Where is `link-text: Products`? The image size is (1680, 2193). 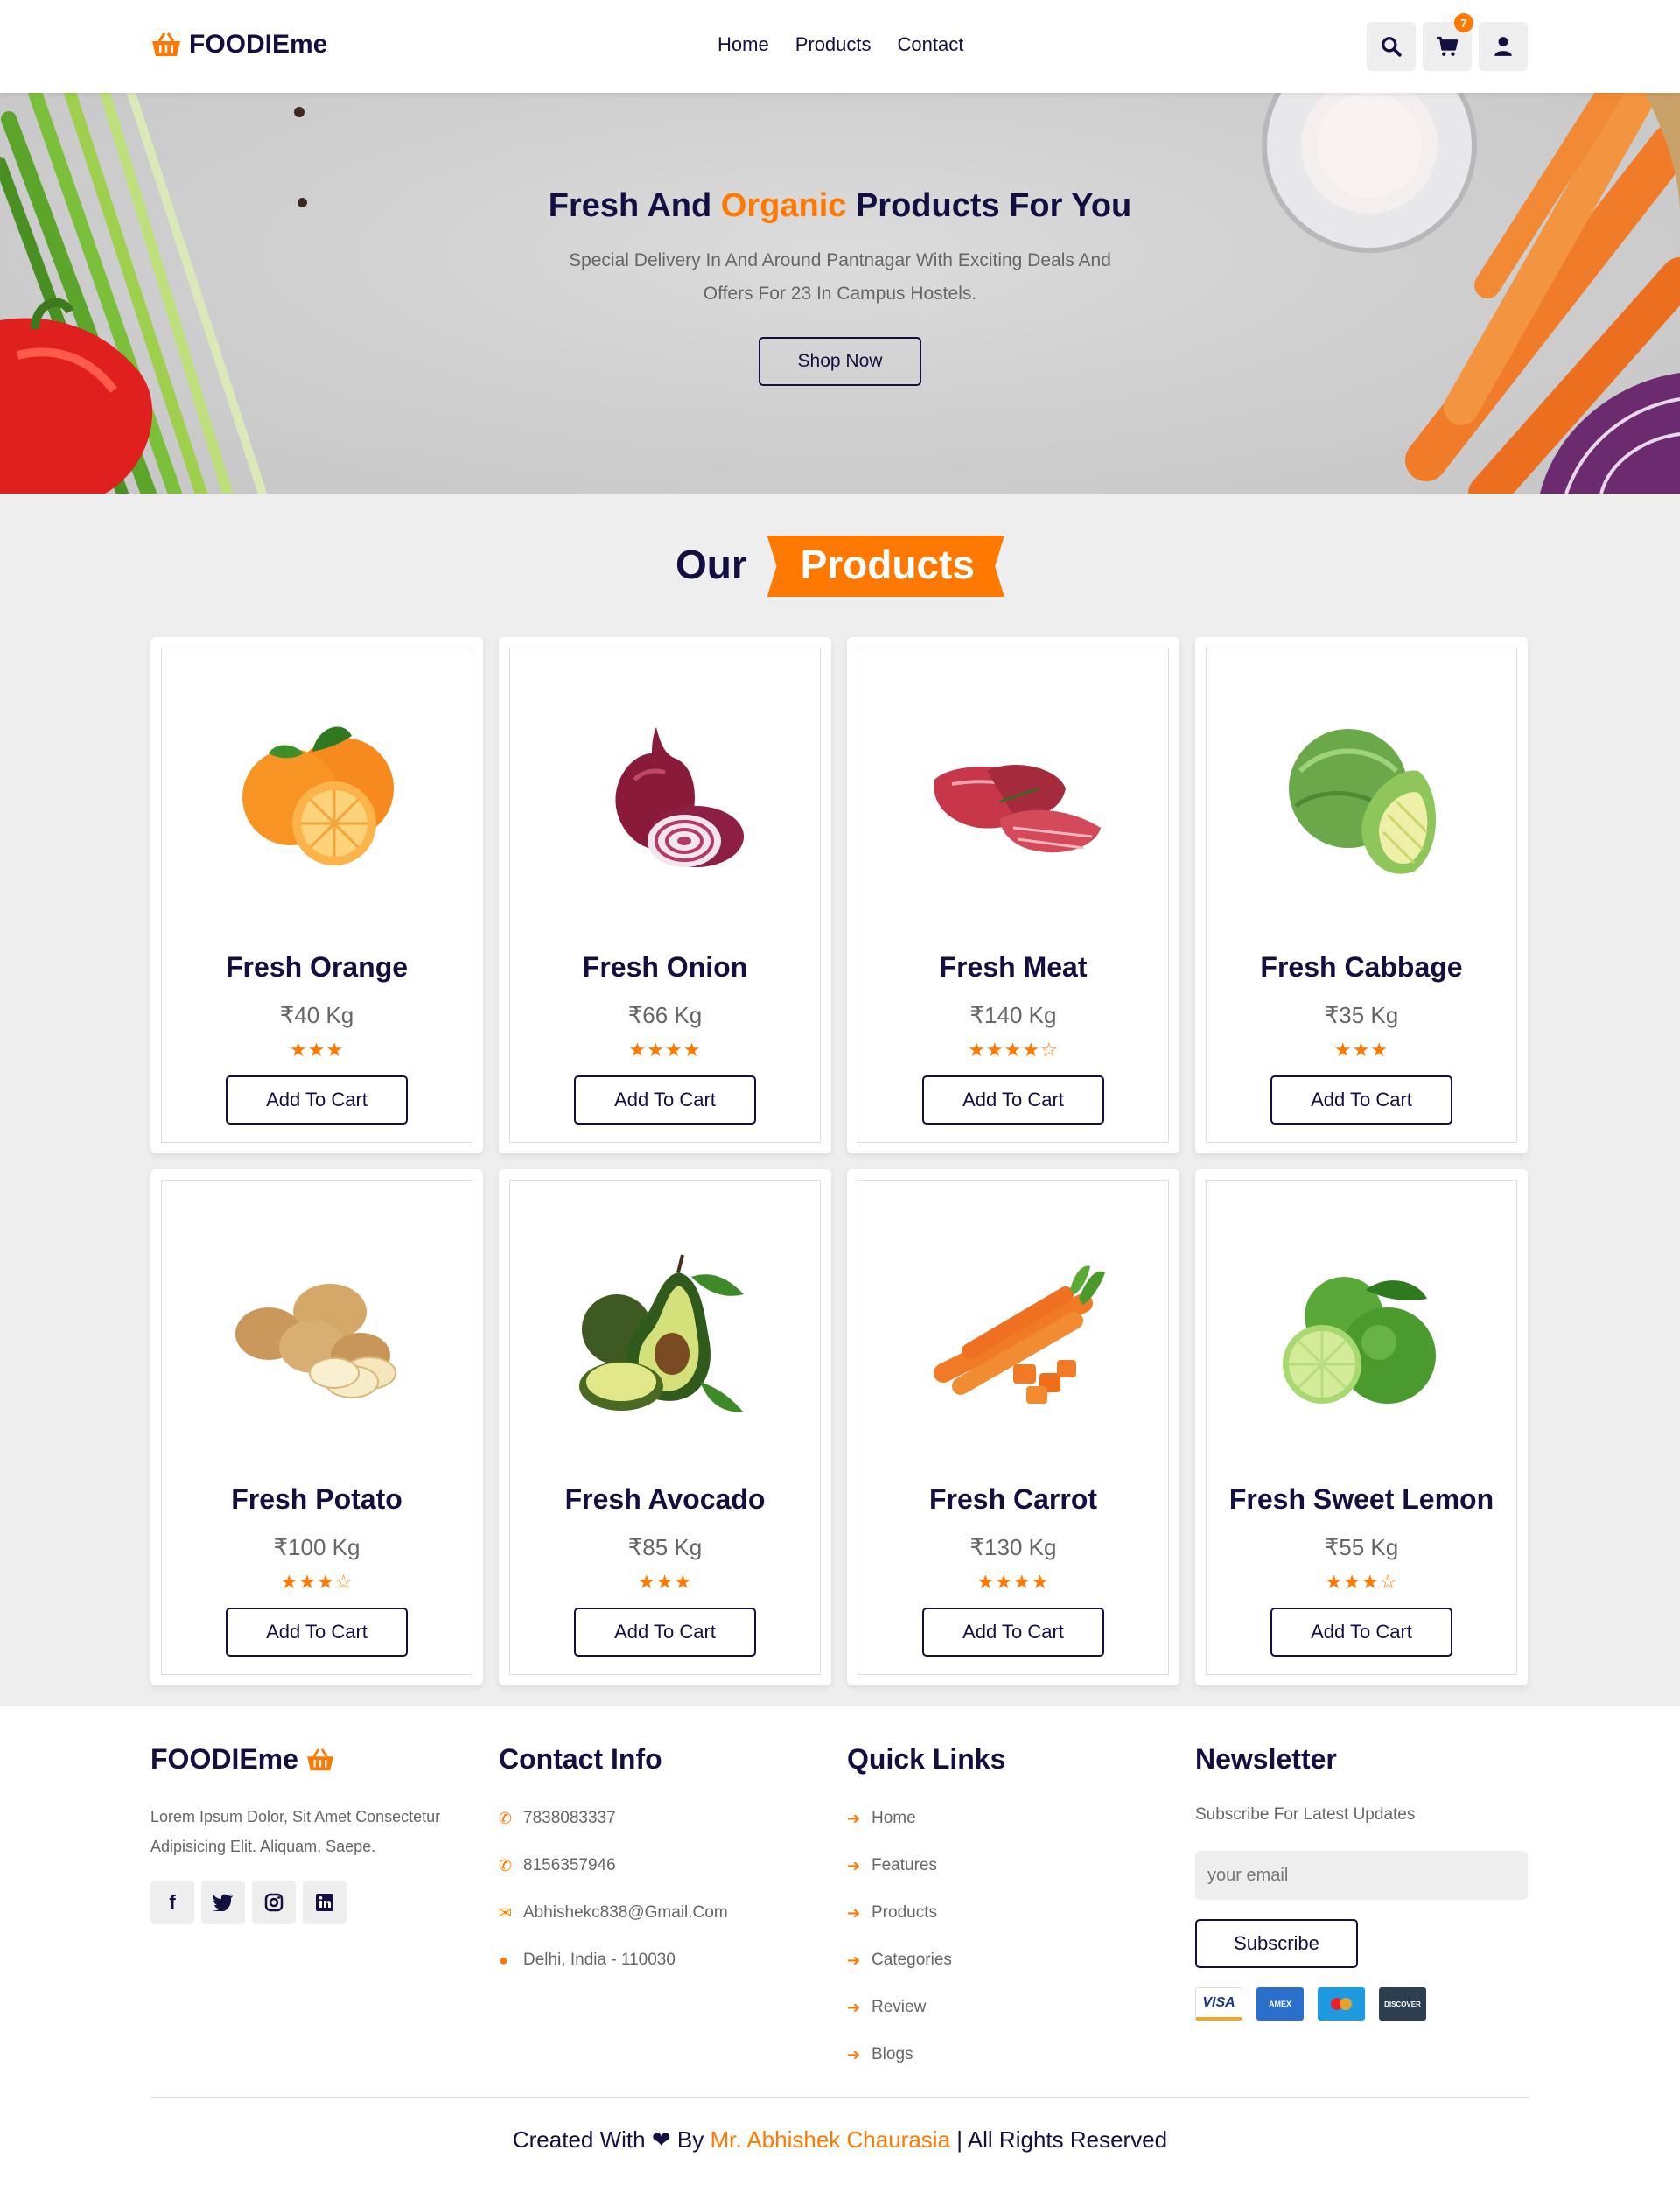 link-text: Products is located at coordinates (904, 1912).